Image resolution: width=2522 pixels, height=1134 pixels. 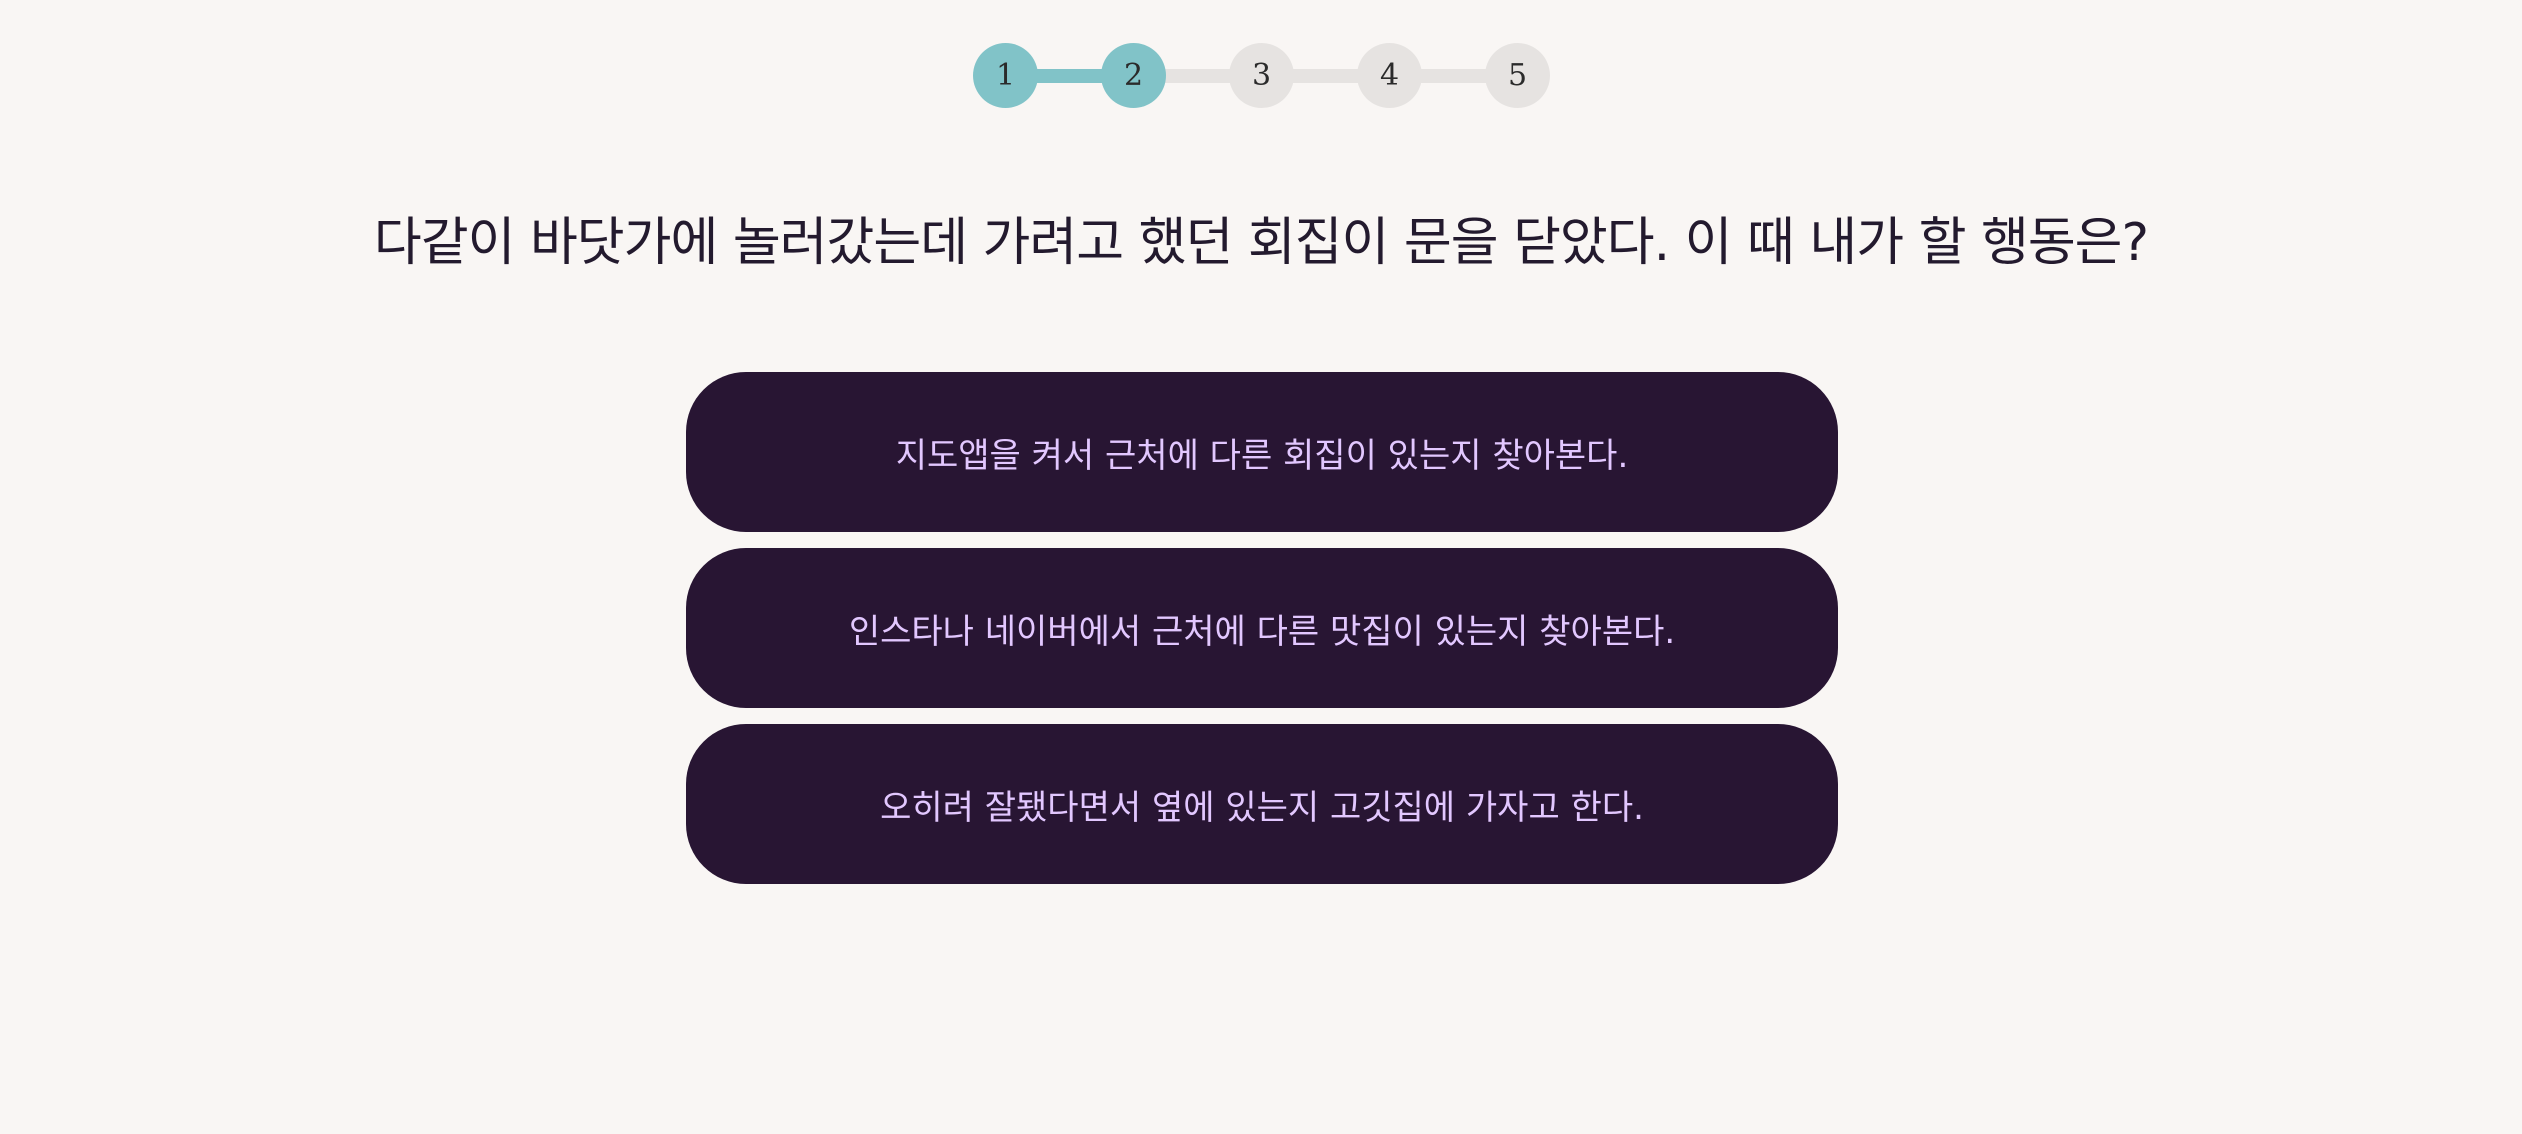 I want to click on answer-option-1: 지도앱을 켜서 근처에 다른 회집이 있는지 찾아본다., so click(x=1262, y=452).